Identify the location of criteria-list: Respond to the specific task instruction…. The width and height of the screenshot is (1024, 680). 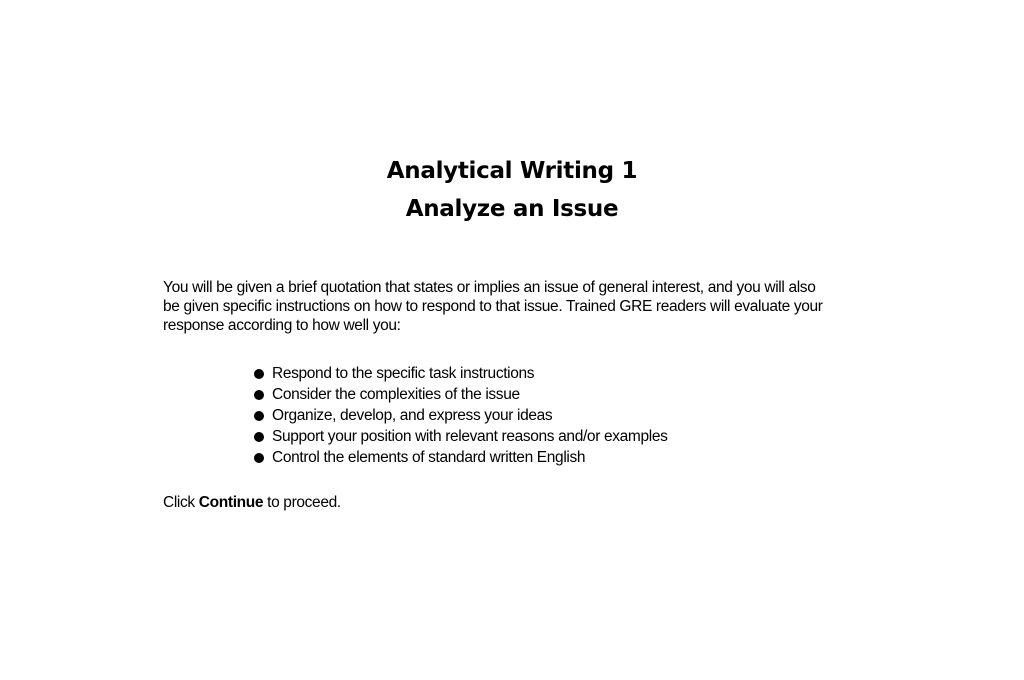
(461, 415).